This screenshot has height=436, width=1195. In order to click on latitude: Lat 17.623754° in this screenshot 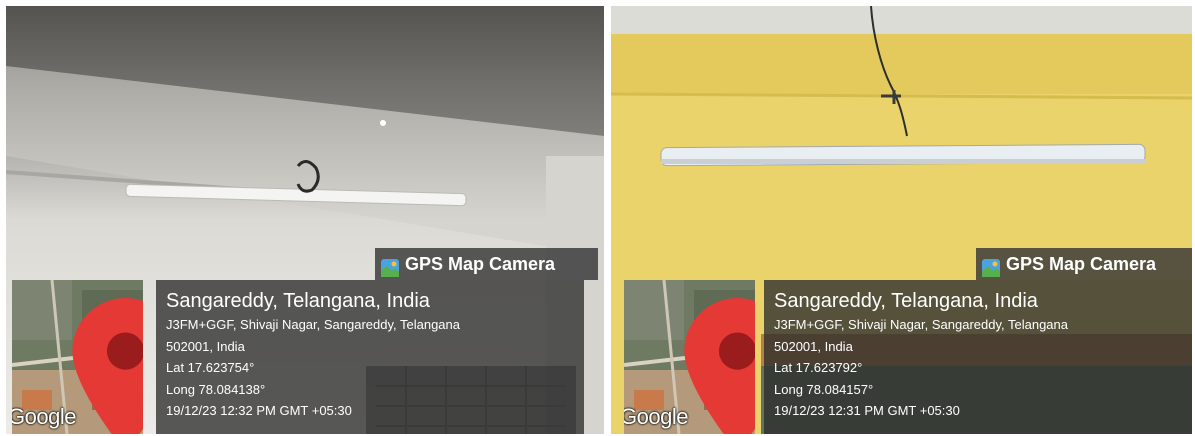, I will do `click(210, 367)`.